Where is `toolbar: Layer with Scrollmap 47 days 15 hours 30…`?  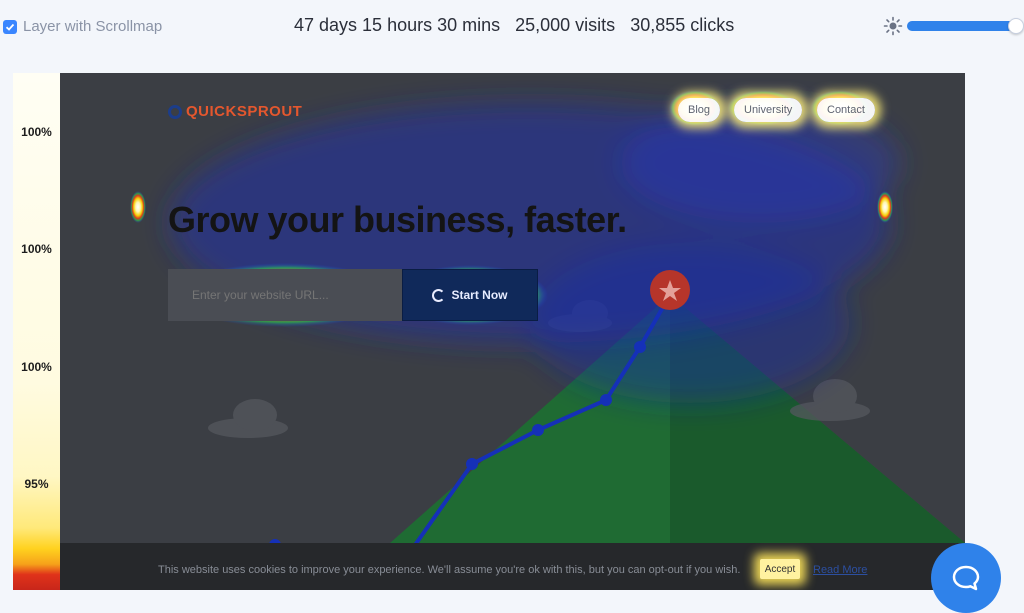 toolbar: Layer with Scrollmap 47 days 15 hours 30… is located at coordinates (512, 27).